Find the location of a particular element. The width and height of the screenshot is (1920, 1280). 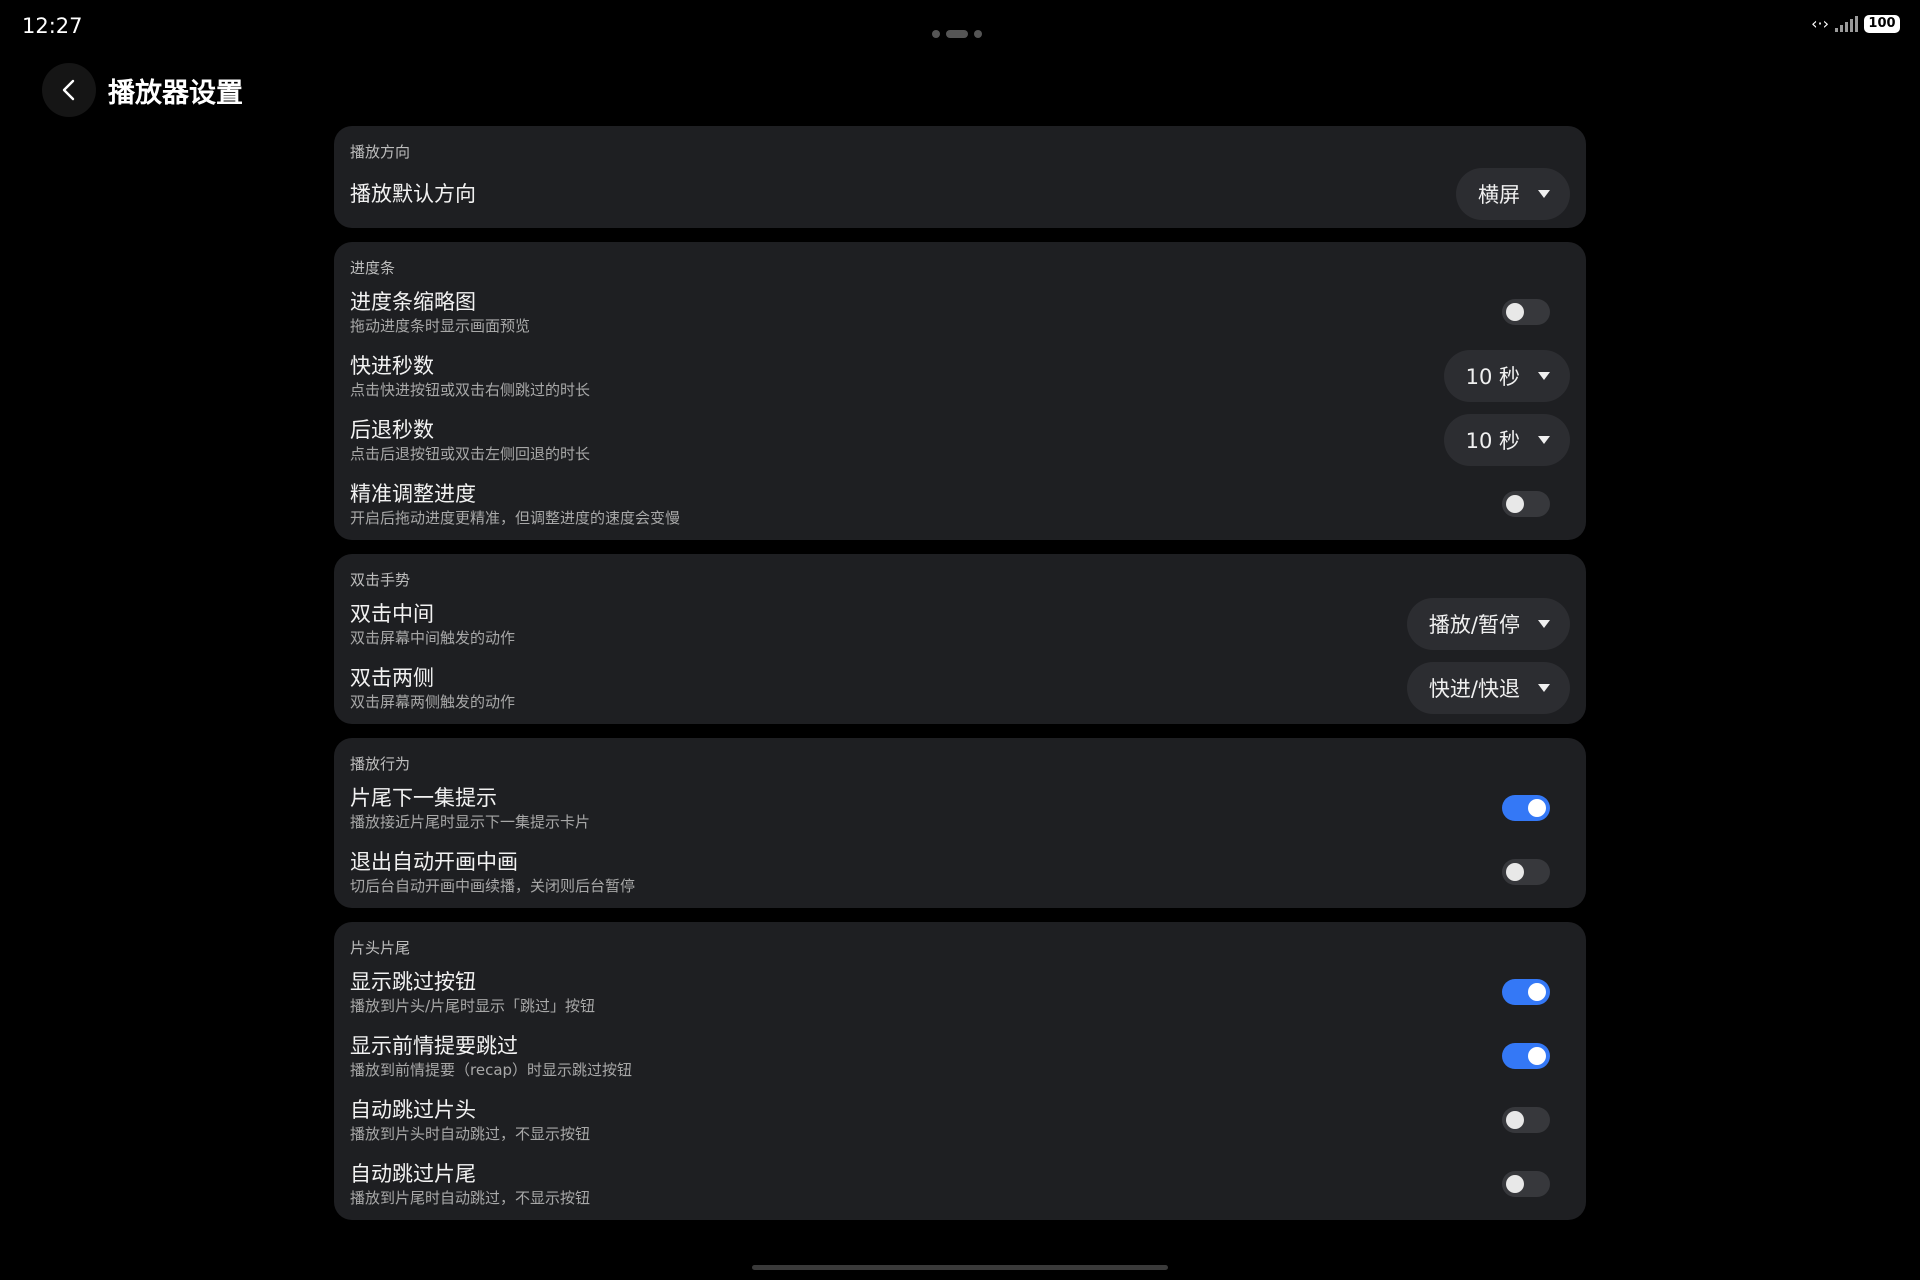

setting-row-auto-skip-intro: 自动跳过片头 播放到片头时自动跳过，不显示按钮 is located at coordinates (960, 1120).